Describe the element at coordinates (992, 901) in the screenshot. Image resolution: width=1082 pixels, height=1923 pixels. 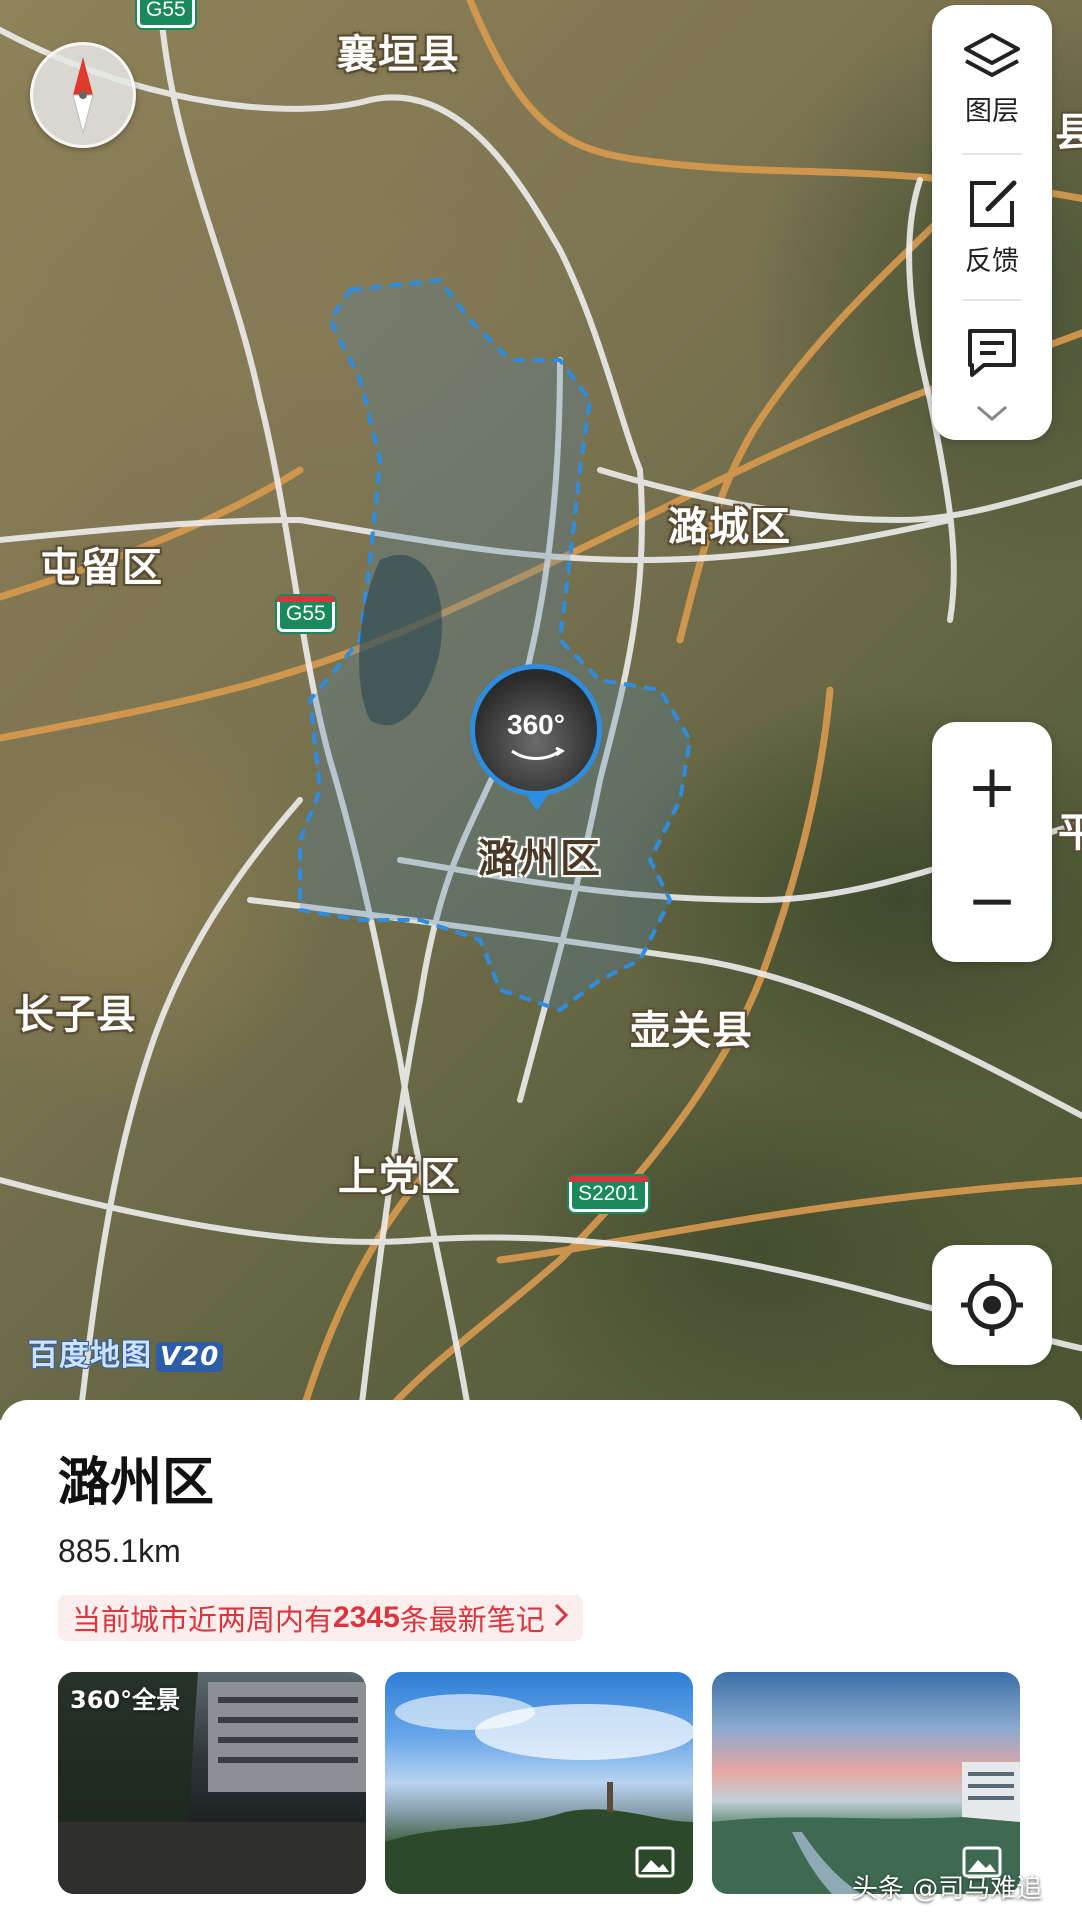
I see `zoom-out-button: −` at that location.